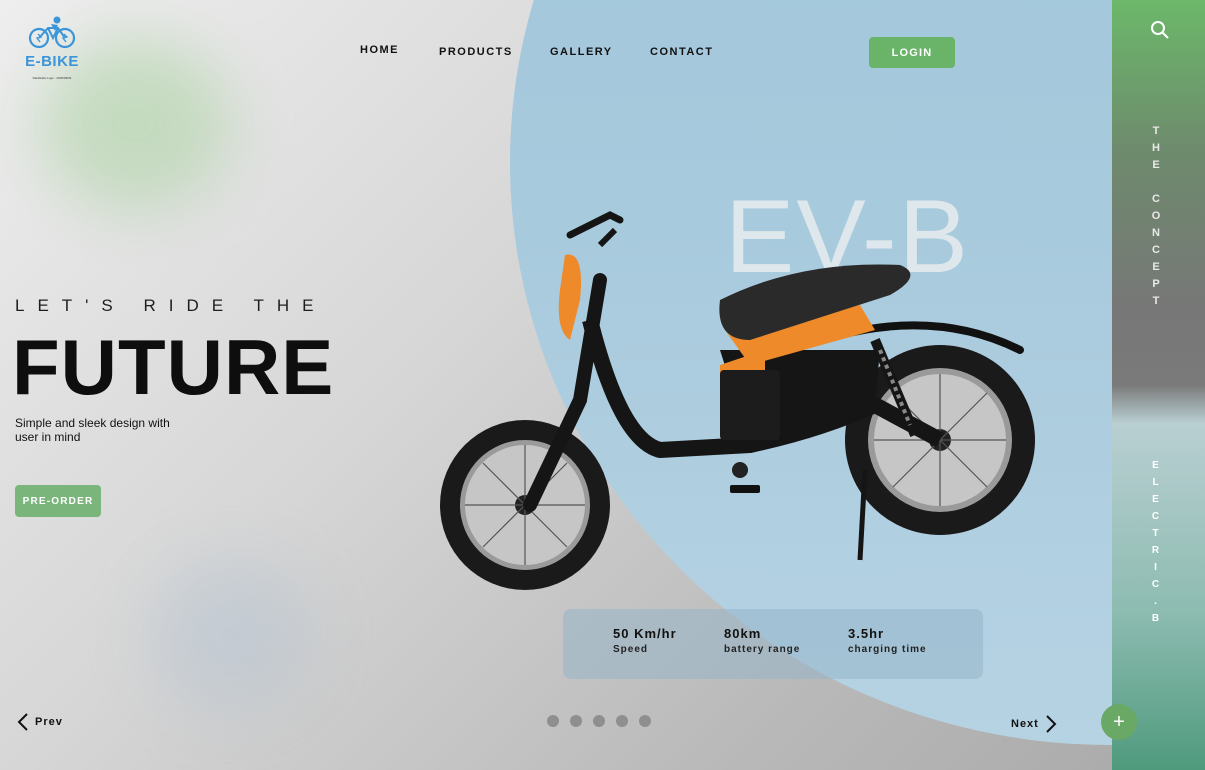 This screenshot has height=770, width=1205. I want to click on prev-label: Prev, so click(49, 722).